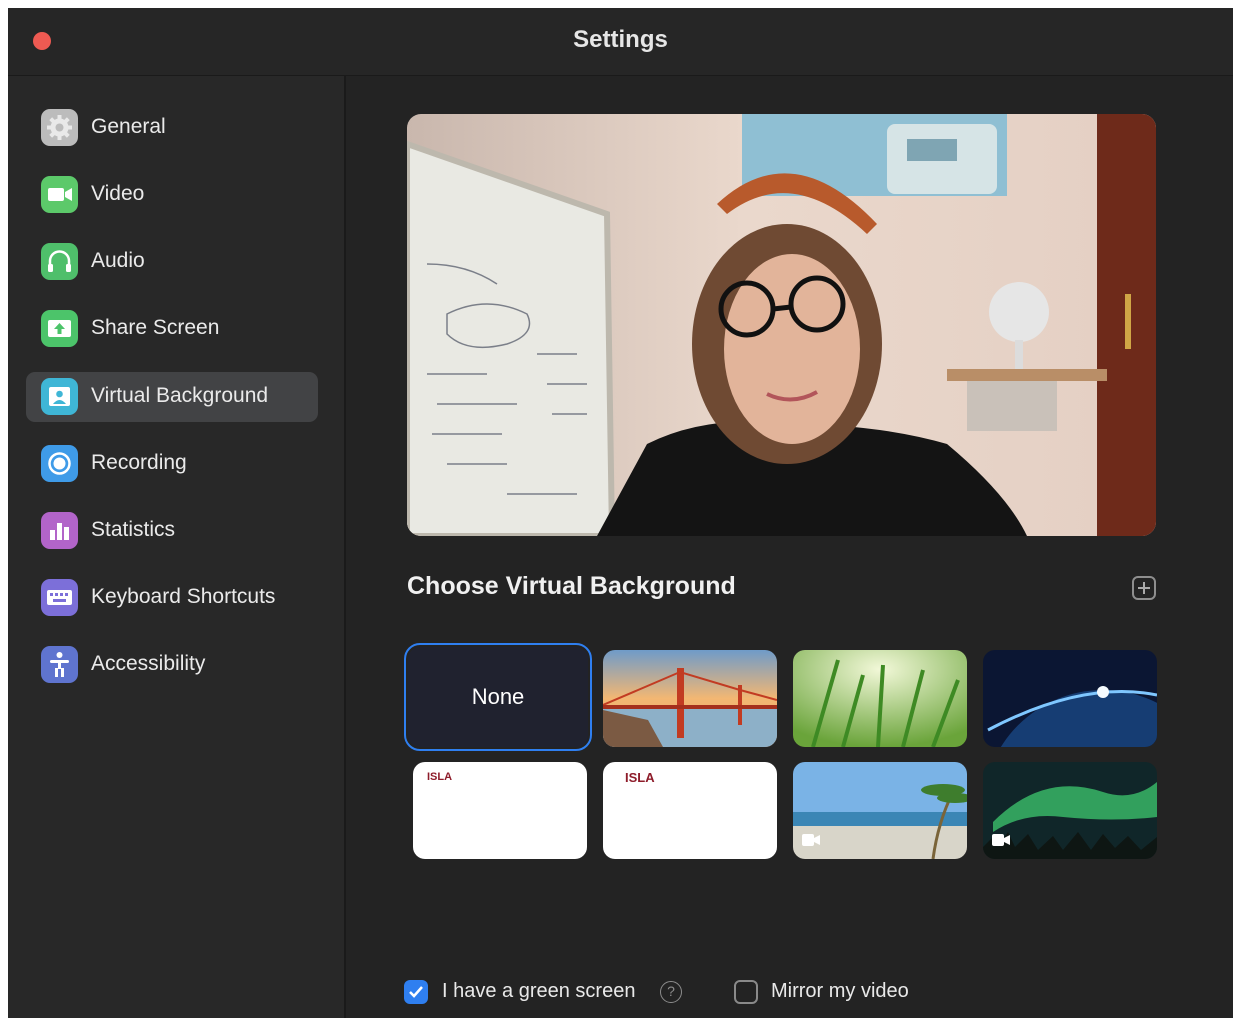  What do you see at coordinates (880, 810) in the screenshot?
I see `background-option-beach` at bounding box center [880, 810].